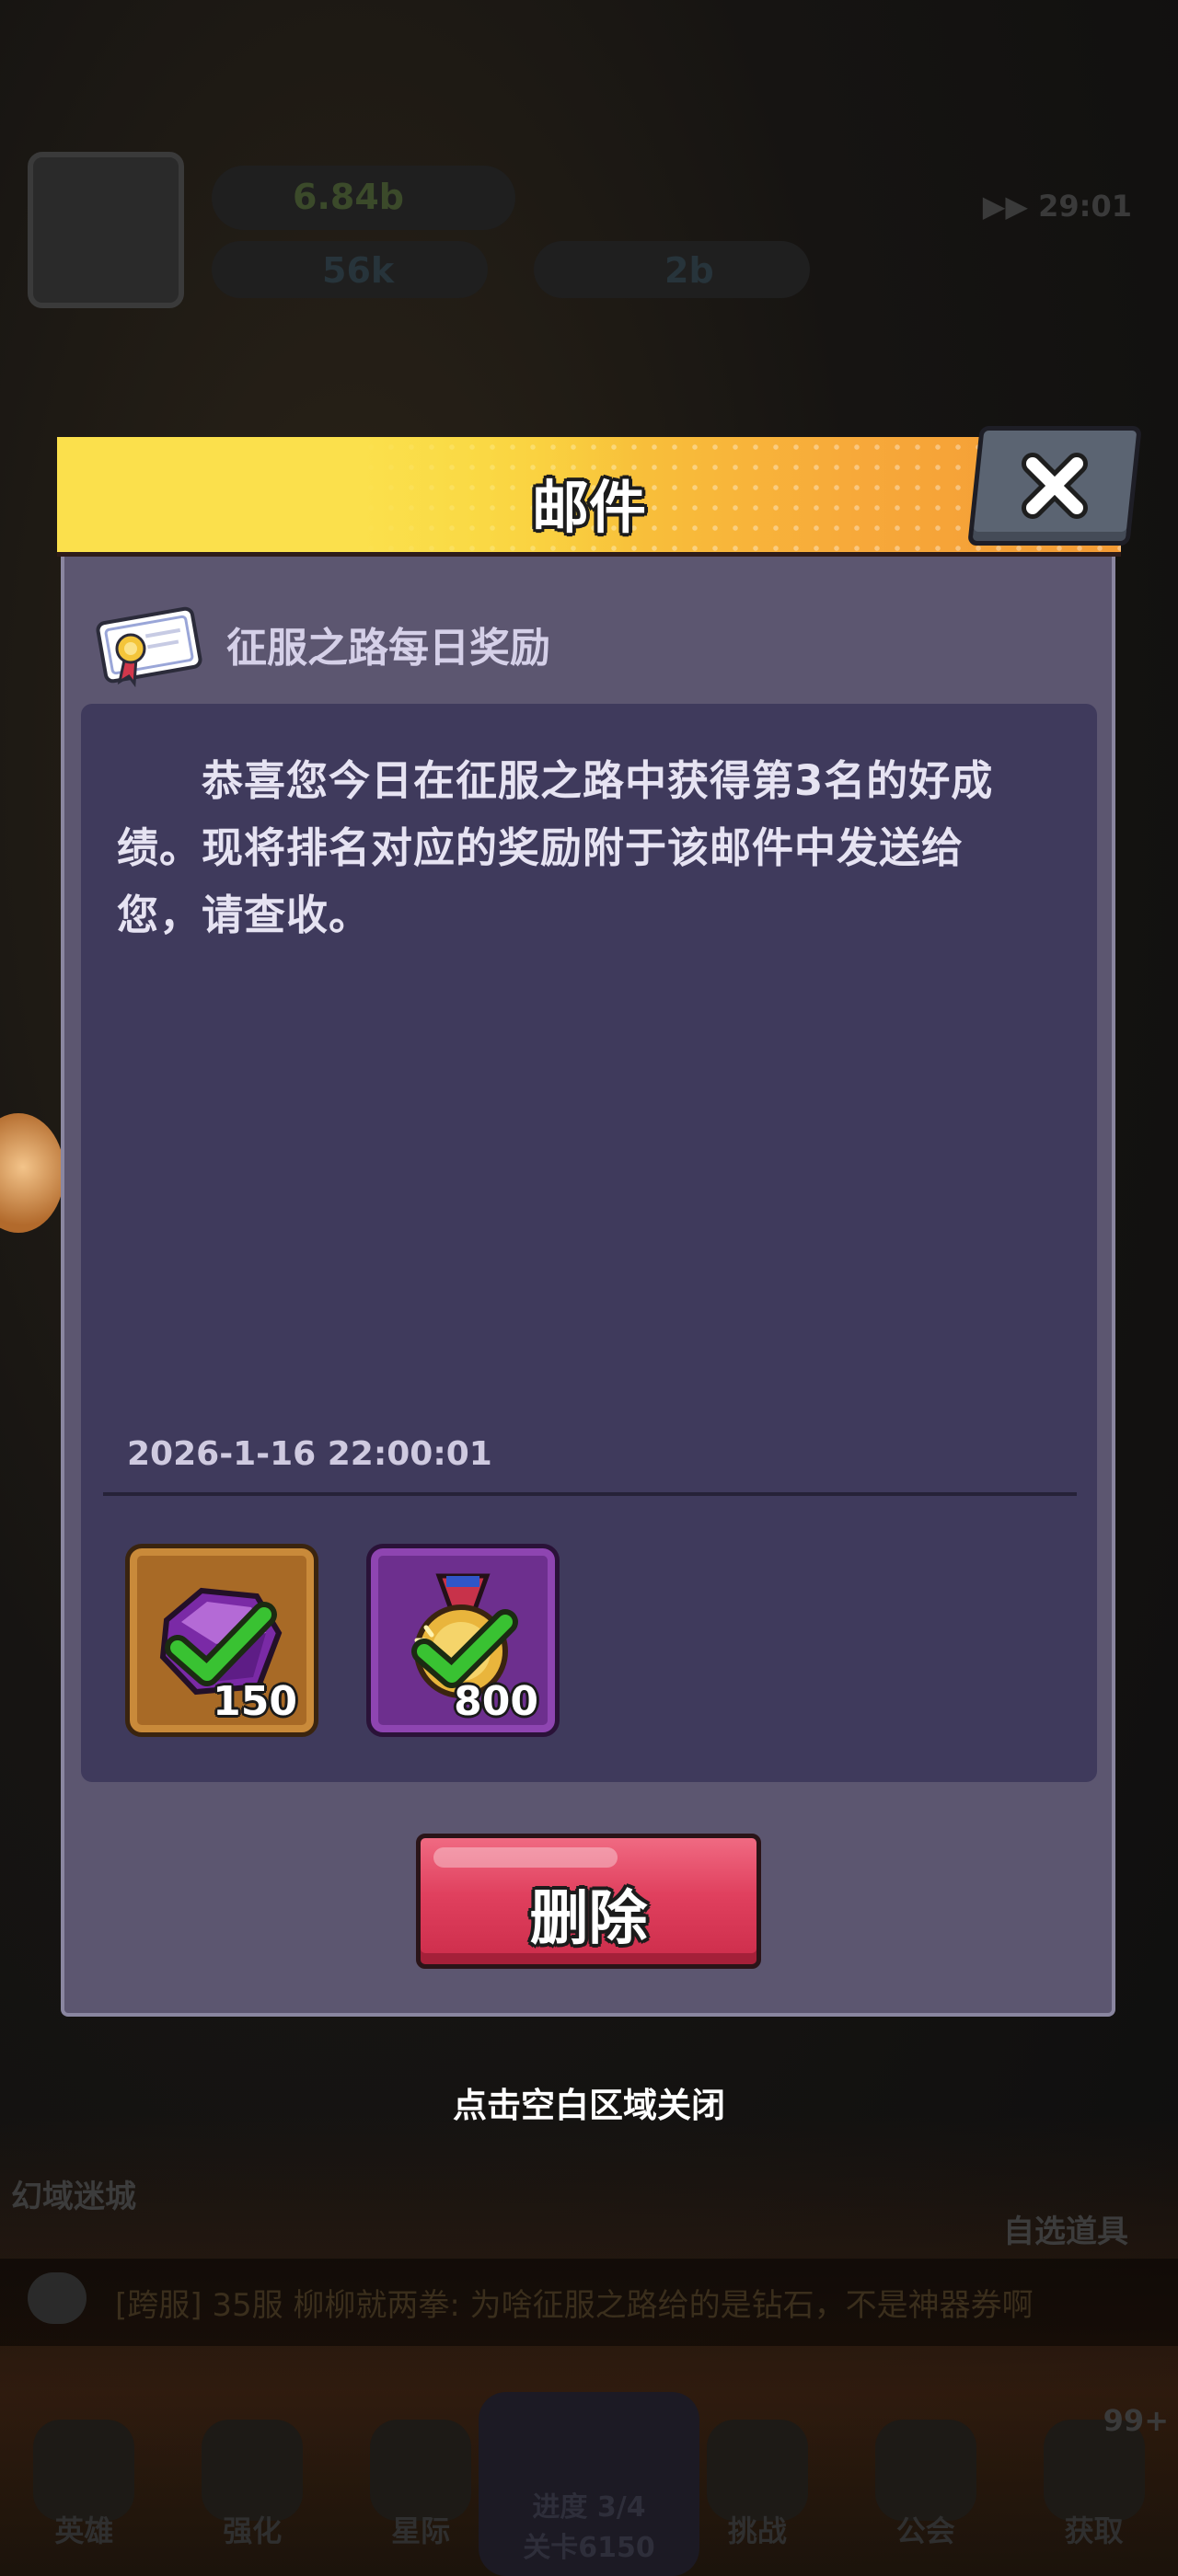 This screenshot has width=1178, height=2576. Describe the element at coordinates (496, 1701) in the screenshot. I see `reward-count: 800` at that location.